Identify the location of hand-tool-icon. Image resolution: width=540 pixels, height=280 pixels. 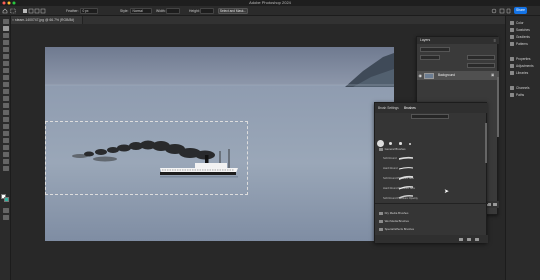
(5, 154).